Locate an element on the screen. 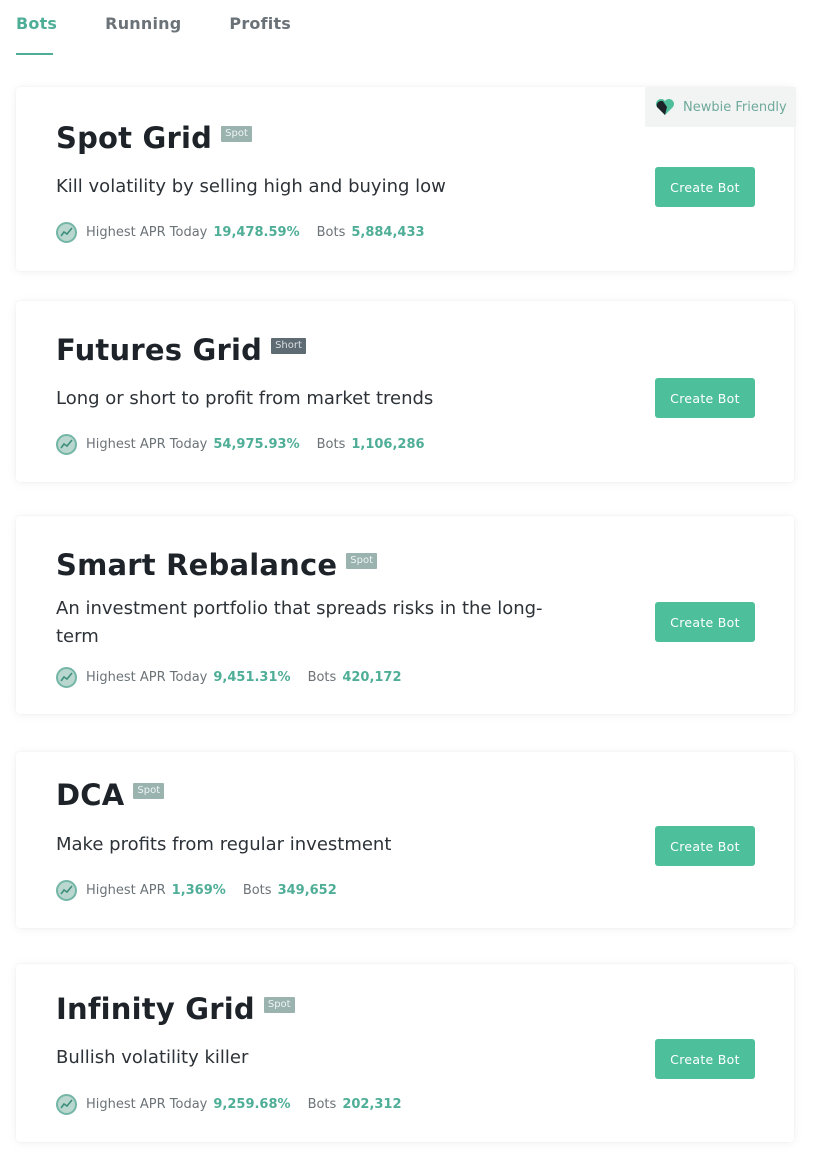  card-stats: Highest APR 1,369% Bots 349,652 is located at coordinates (205, 890).